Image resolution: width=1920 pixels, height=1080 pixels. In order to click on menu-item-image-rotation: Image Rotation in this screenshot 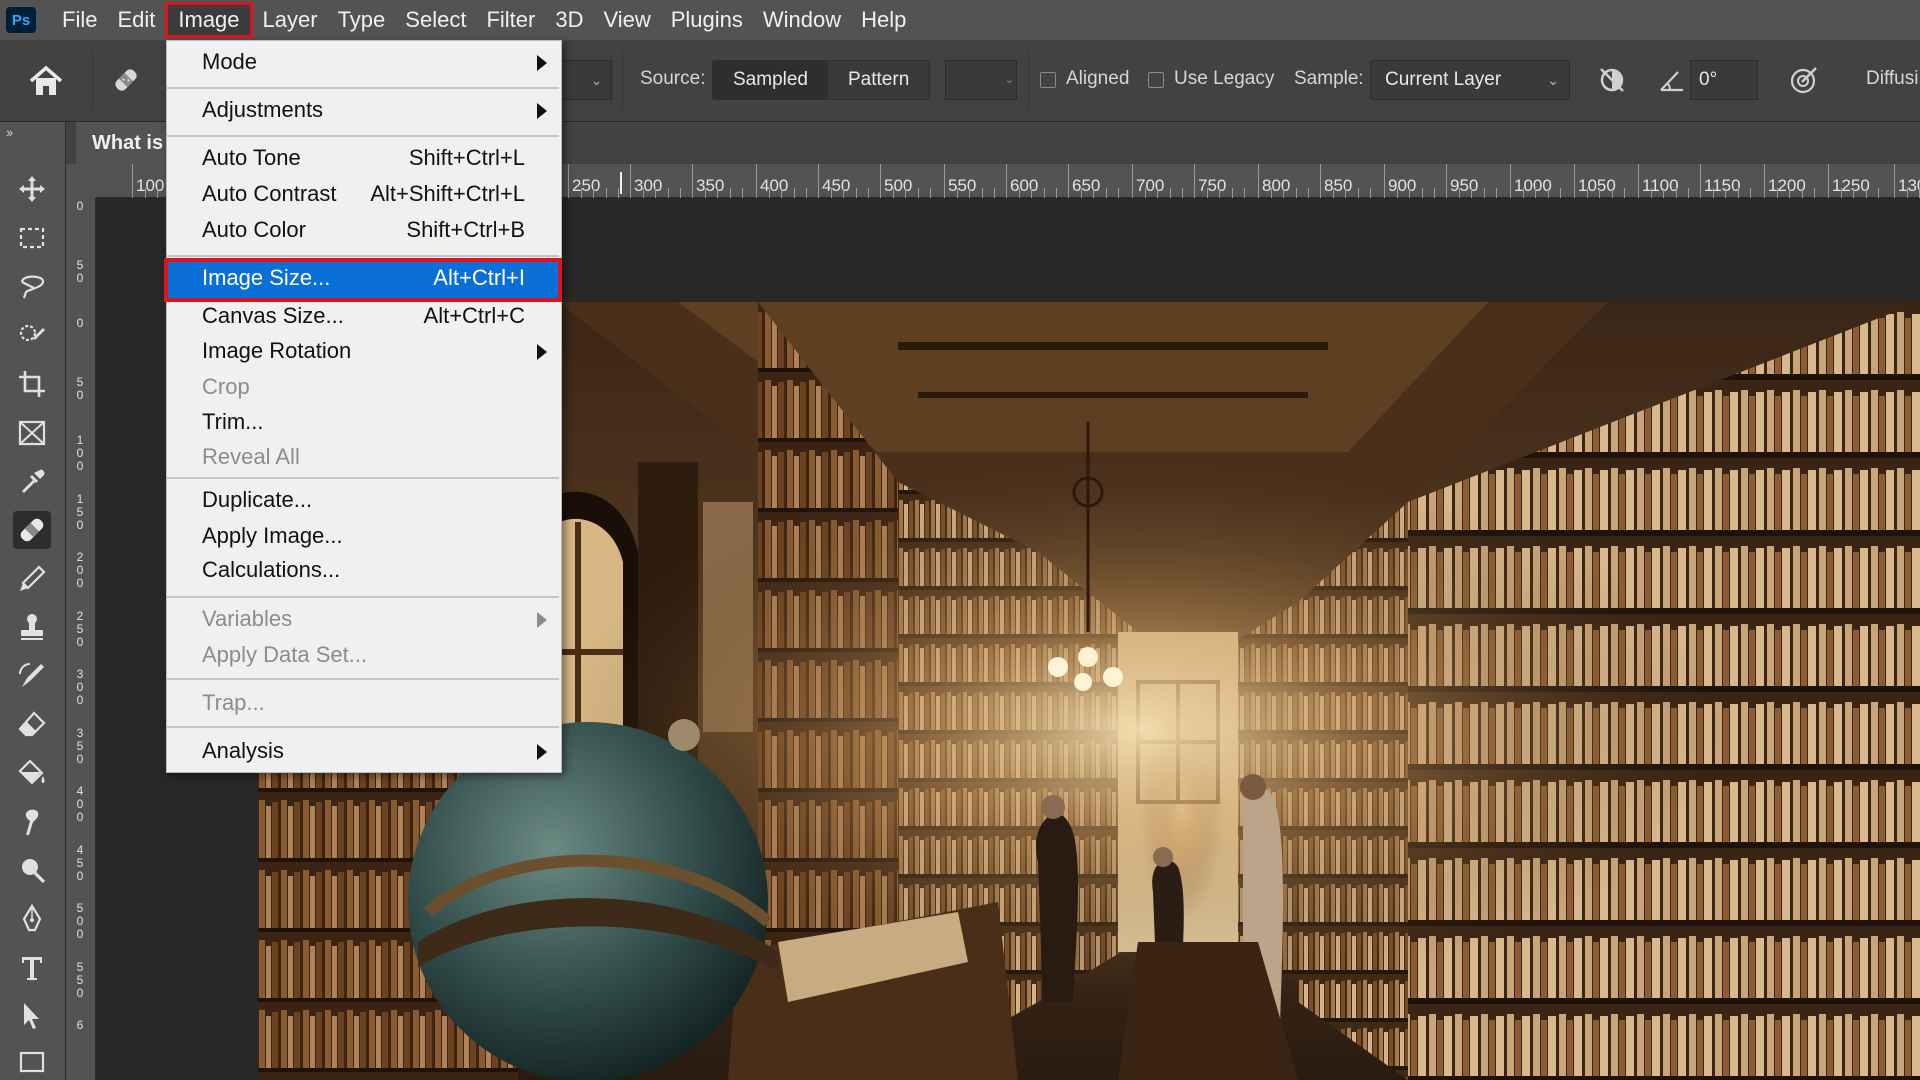, I will do `click(363, 351)`.